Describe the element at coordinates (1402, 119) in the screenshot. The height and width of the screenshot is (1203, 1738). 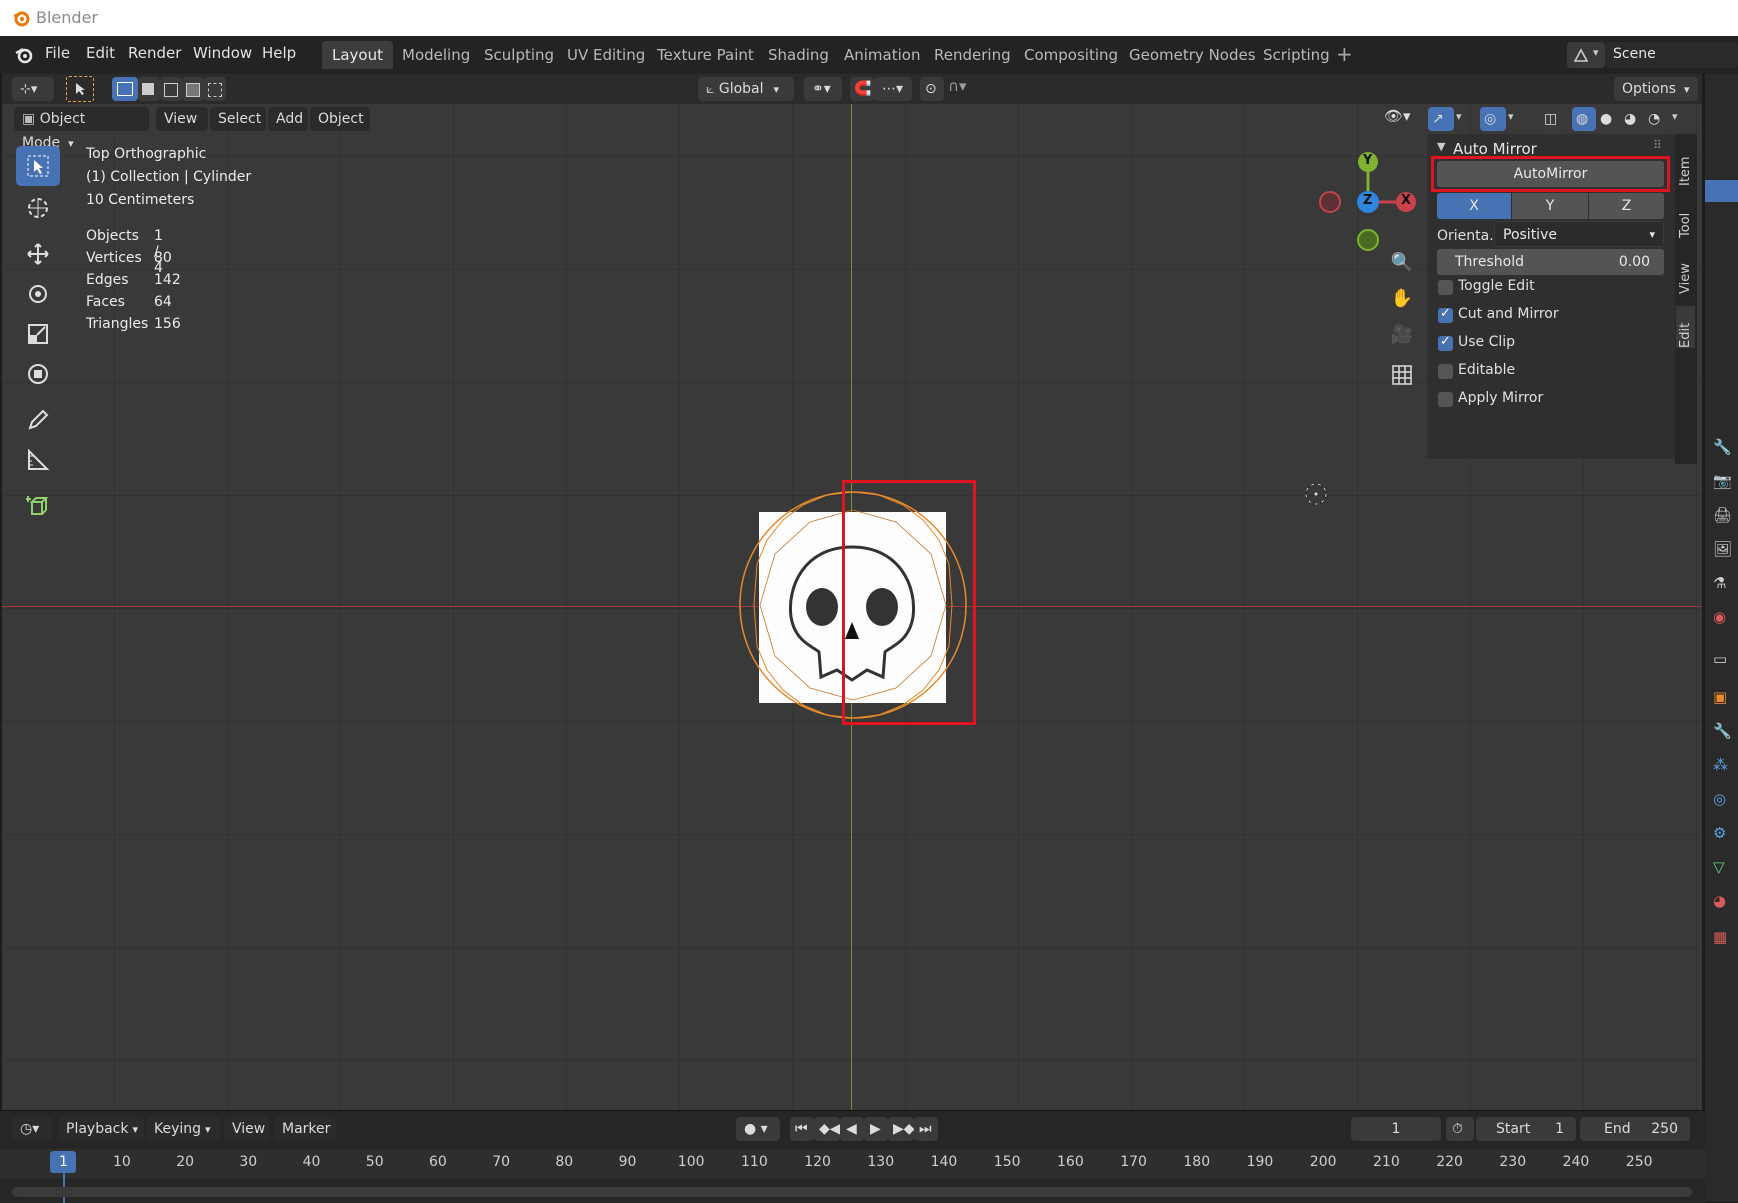
I see `visibility-dropdown: 👁▾` at that location.